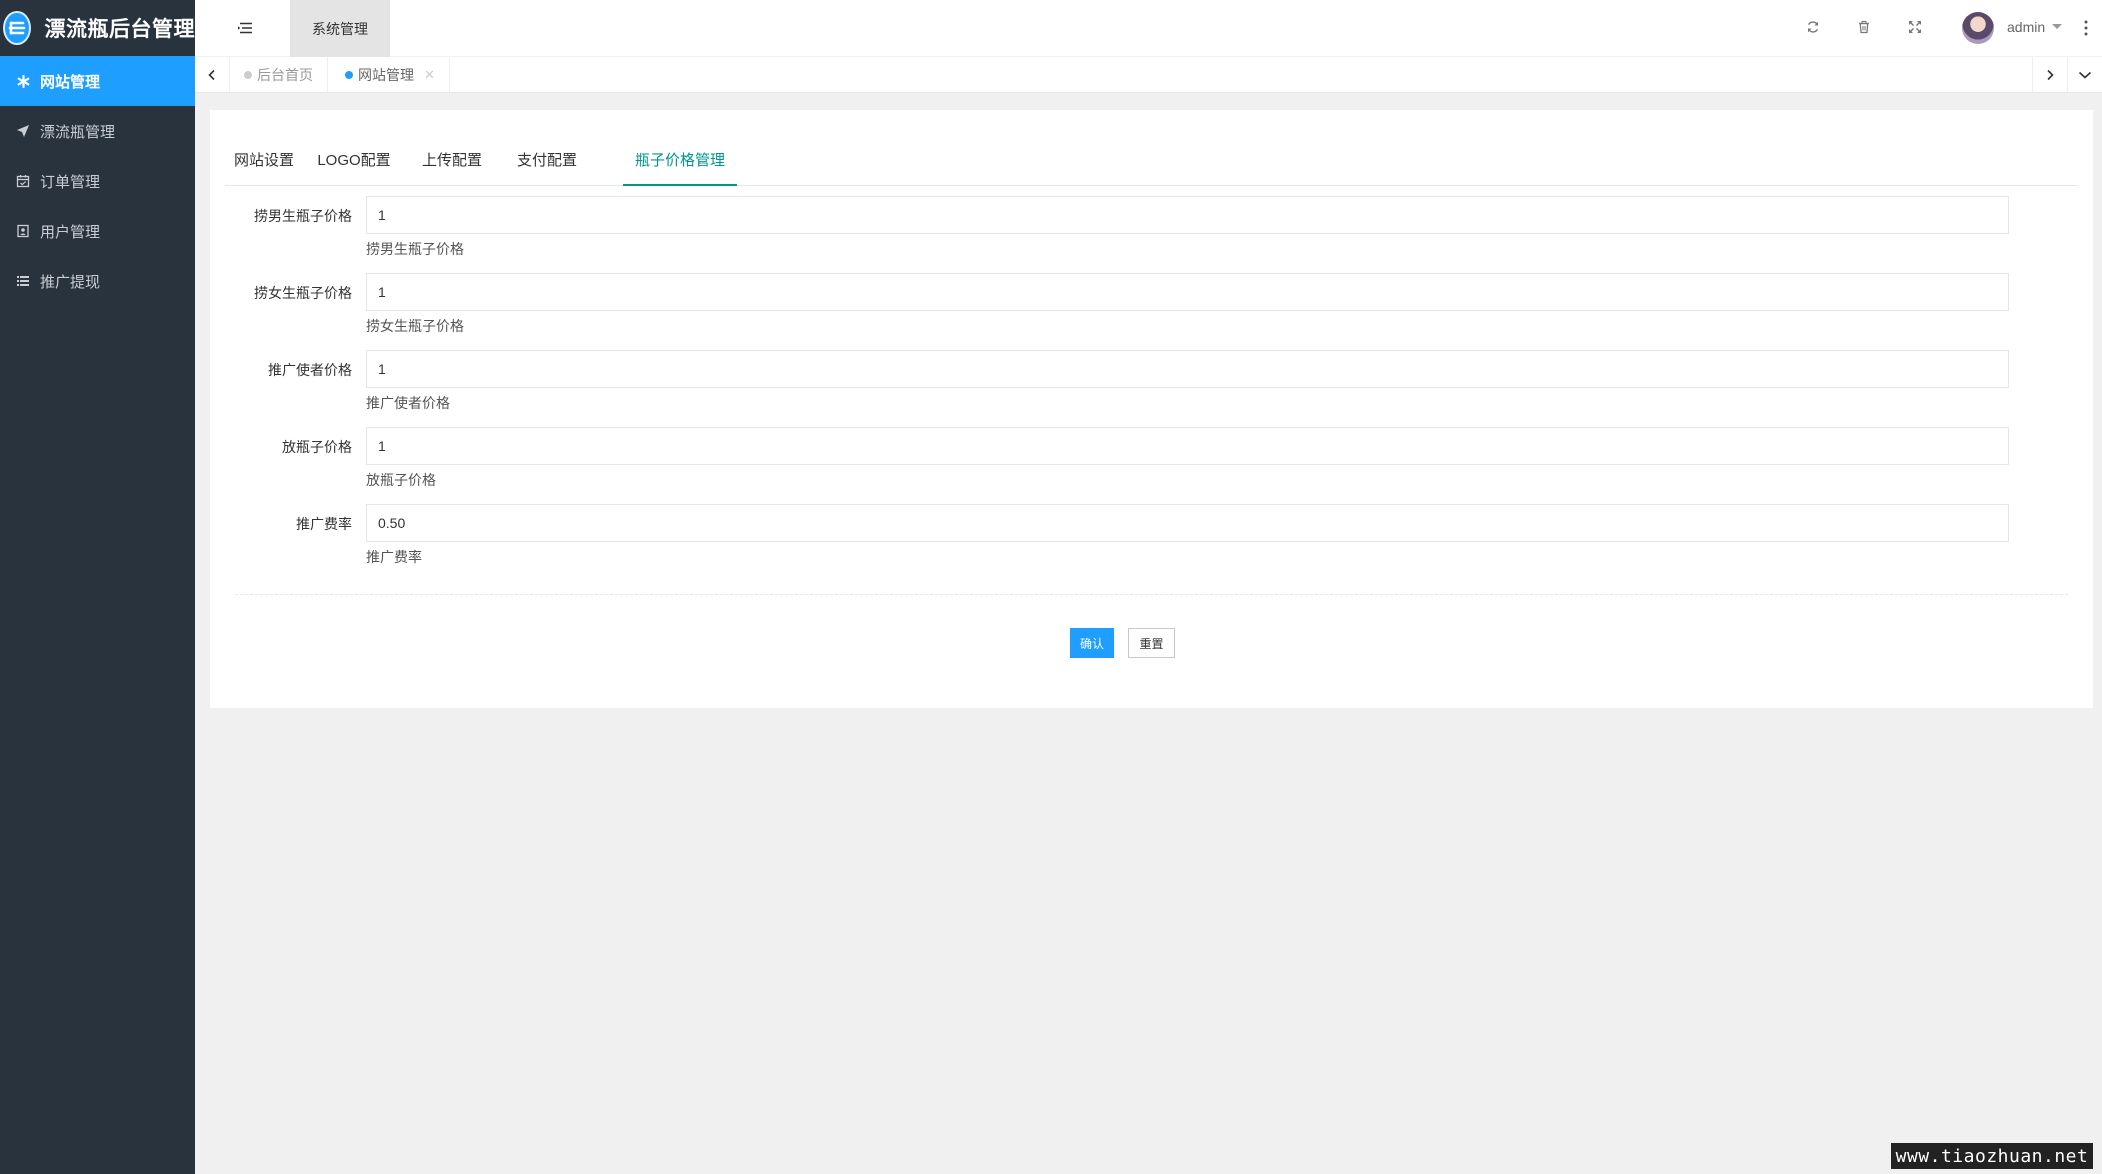 The width and height of the screenshot is (2102, 1174). Describe the element at coordinates (1151, 311) in the screenshot. I see `form-row-female-bottle-price: 捞女生瓶子价格 捞女生瓶子价格` at that location.